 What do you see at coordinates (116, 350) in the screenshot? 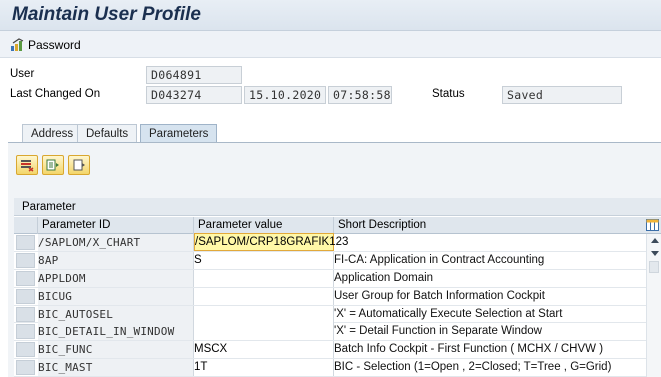
I see `cell-parameter-id: BIC_FUNC` at bounding box center [116, 350].